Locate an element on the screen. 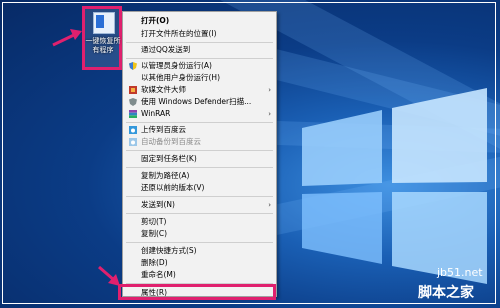  program-icon is located at coordinates (104, 23).